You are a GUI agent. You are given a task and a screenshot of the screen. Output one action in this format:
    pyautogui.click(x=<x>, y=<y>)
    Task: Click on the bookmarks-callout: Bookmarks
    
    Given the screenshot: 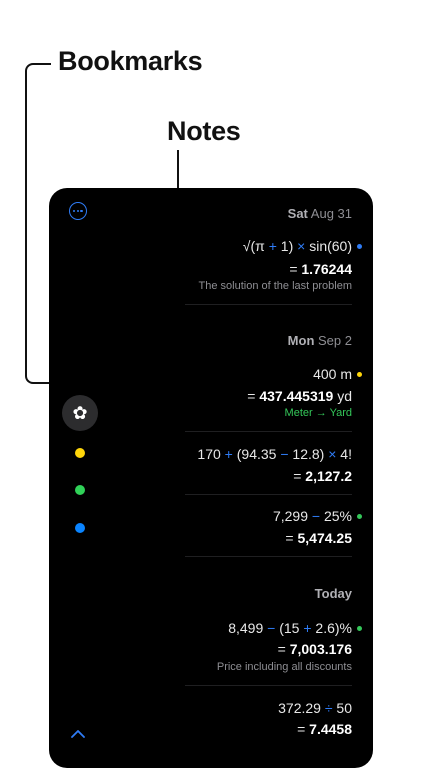 What is the action you would take?
    pyautogui.click(x=130, y=61)
    